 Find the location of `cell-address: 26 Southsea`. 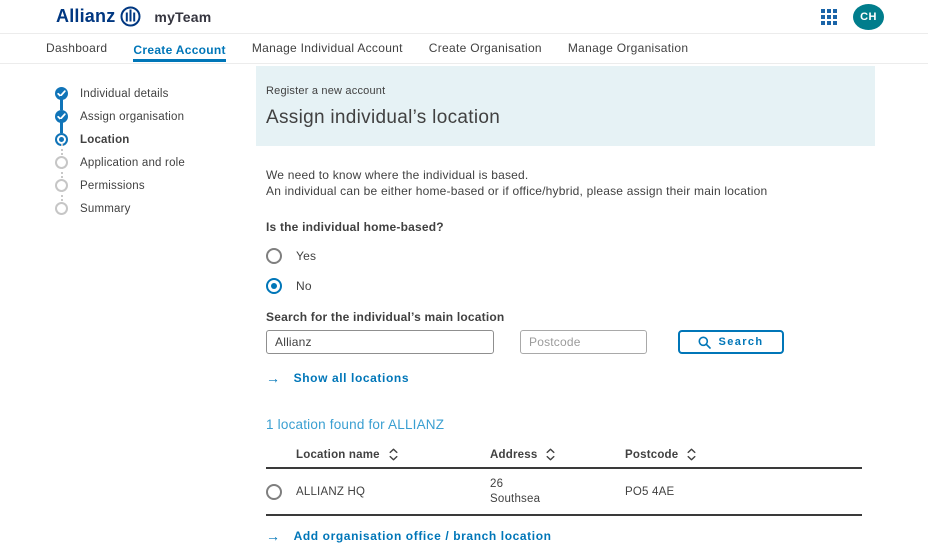

cell-address: 26 Southsea is located at coordinates (557, 492).